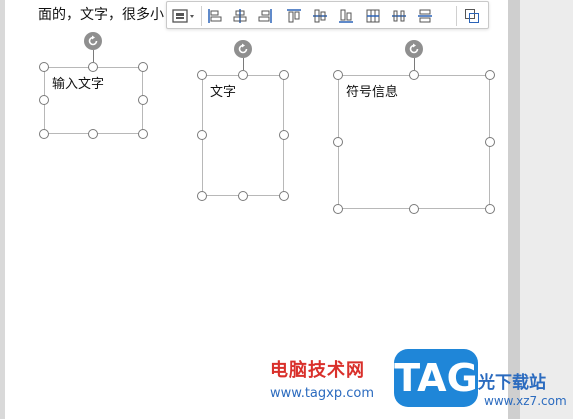 This screenshot has height=419, width=573. Describe the element at coordinates (317, 370) in the screenshot. I see `watermark-site-name: 电脑技术网` at that location.